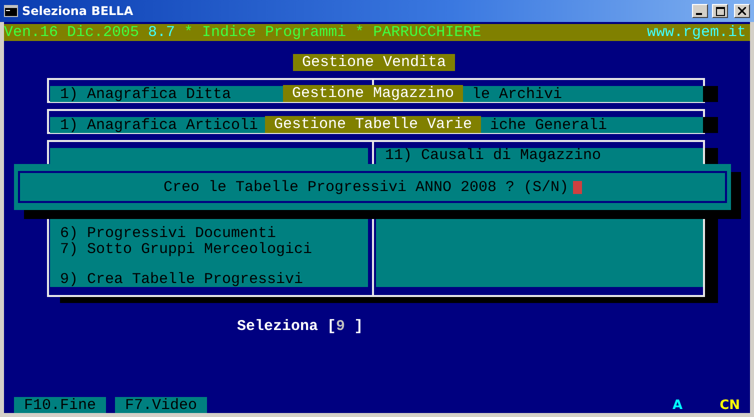 This screenshot has width=754, height=417. What do you see at coordinates (186, 249) in the screenshot?
I see `menu-item: 7) Sotto Gruppi Merceologici` at bounding box center [186, 249].